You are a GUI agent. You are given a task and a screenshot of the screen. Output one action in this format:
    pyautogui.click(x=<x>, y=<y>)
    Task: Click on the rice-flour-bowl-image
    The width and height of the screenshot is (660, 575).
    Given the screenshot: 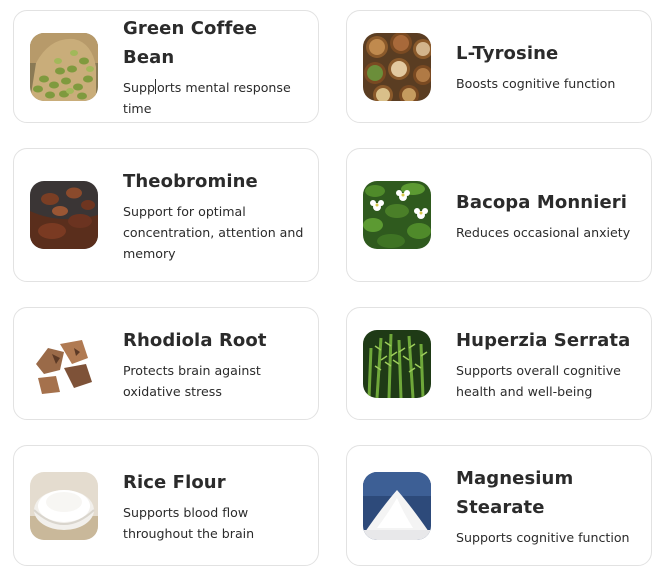 What is the action you would take?
    pyautogui.click(x=64, y=505)
    